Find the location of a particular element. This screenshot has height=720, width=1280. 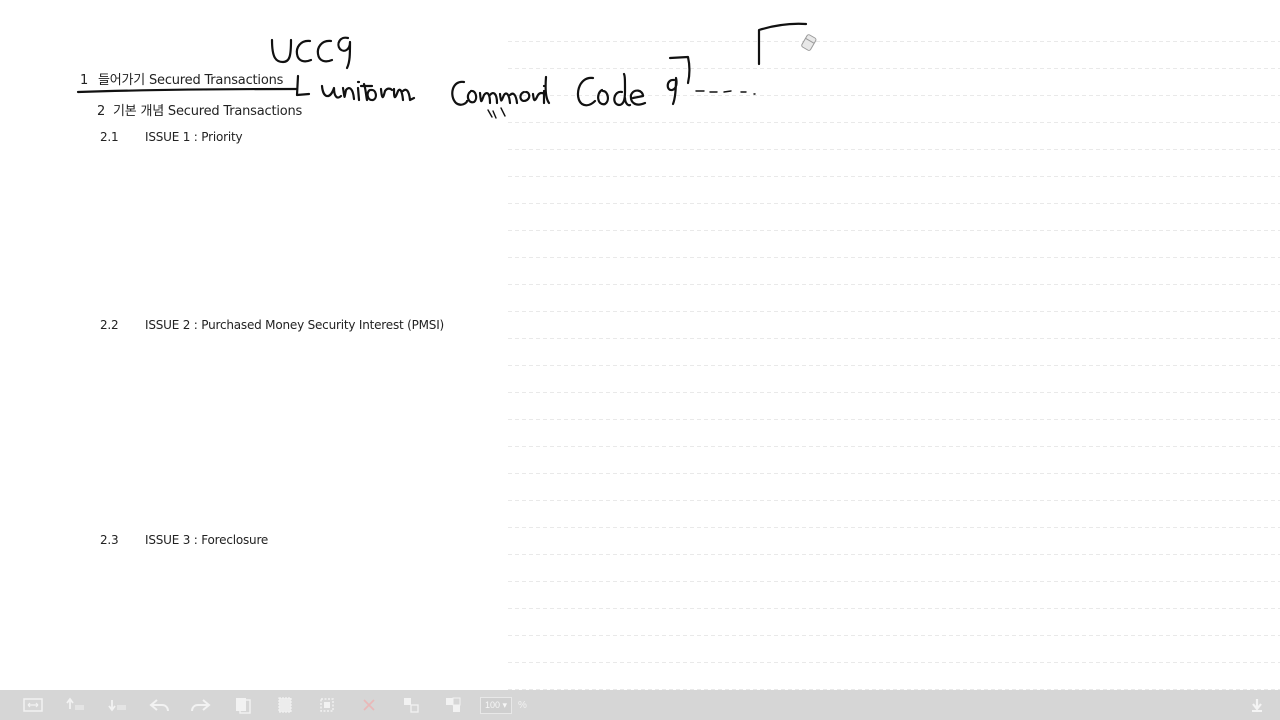

outline-title: 들어가기 Secured Transactions is located at coordinates (191, 80).